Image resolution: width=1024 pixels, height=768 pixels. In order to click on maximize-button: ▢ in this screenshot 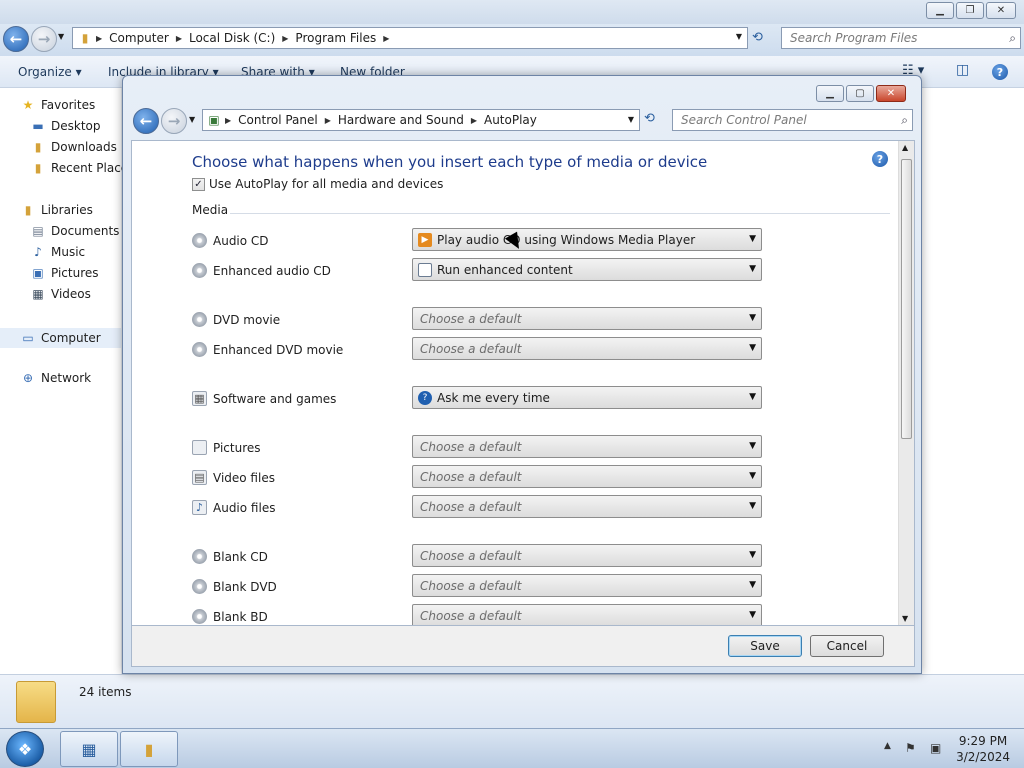, I will do `click(860, 93)`.